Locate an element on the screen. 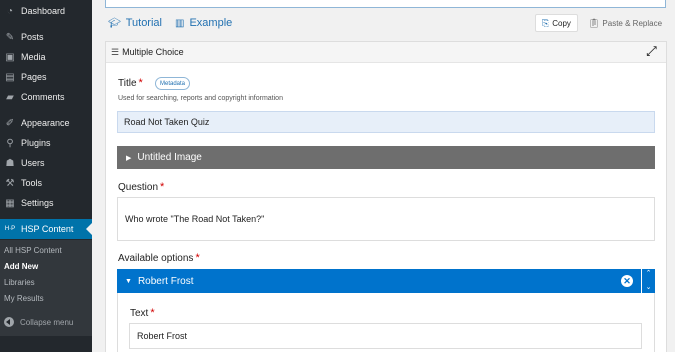  option-text-input: Robert Frost is located at coordinates (385, 336).